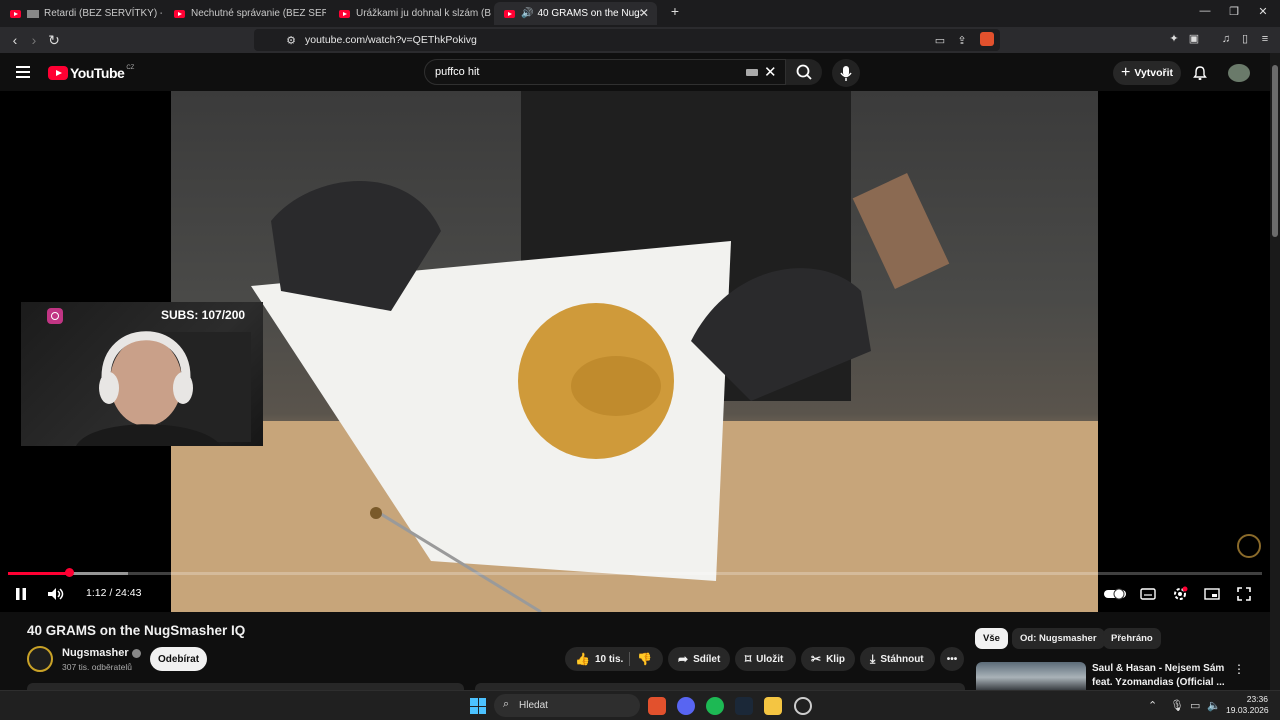 The height and width of the screenshot is (720, 1280). I want to click on pause-icon, so click(21, 594).